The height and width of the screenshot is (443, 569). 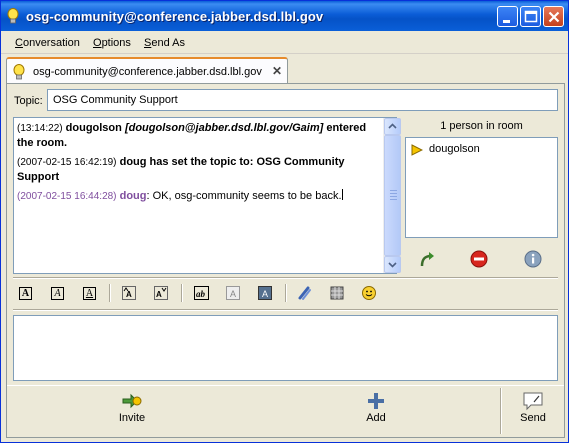 What do you see at coordinates (376, 401) in the screenshot?
I see `plus-icon` at bounding box center [376, 401].